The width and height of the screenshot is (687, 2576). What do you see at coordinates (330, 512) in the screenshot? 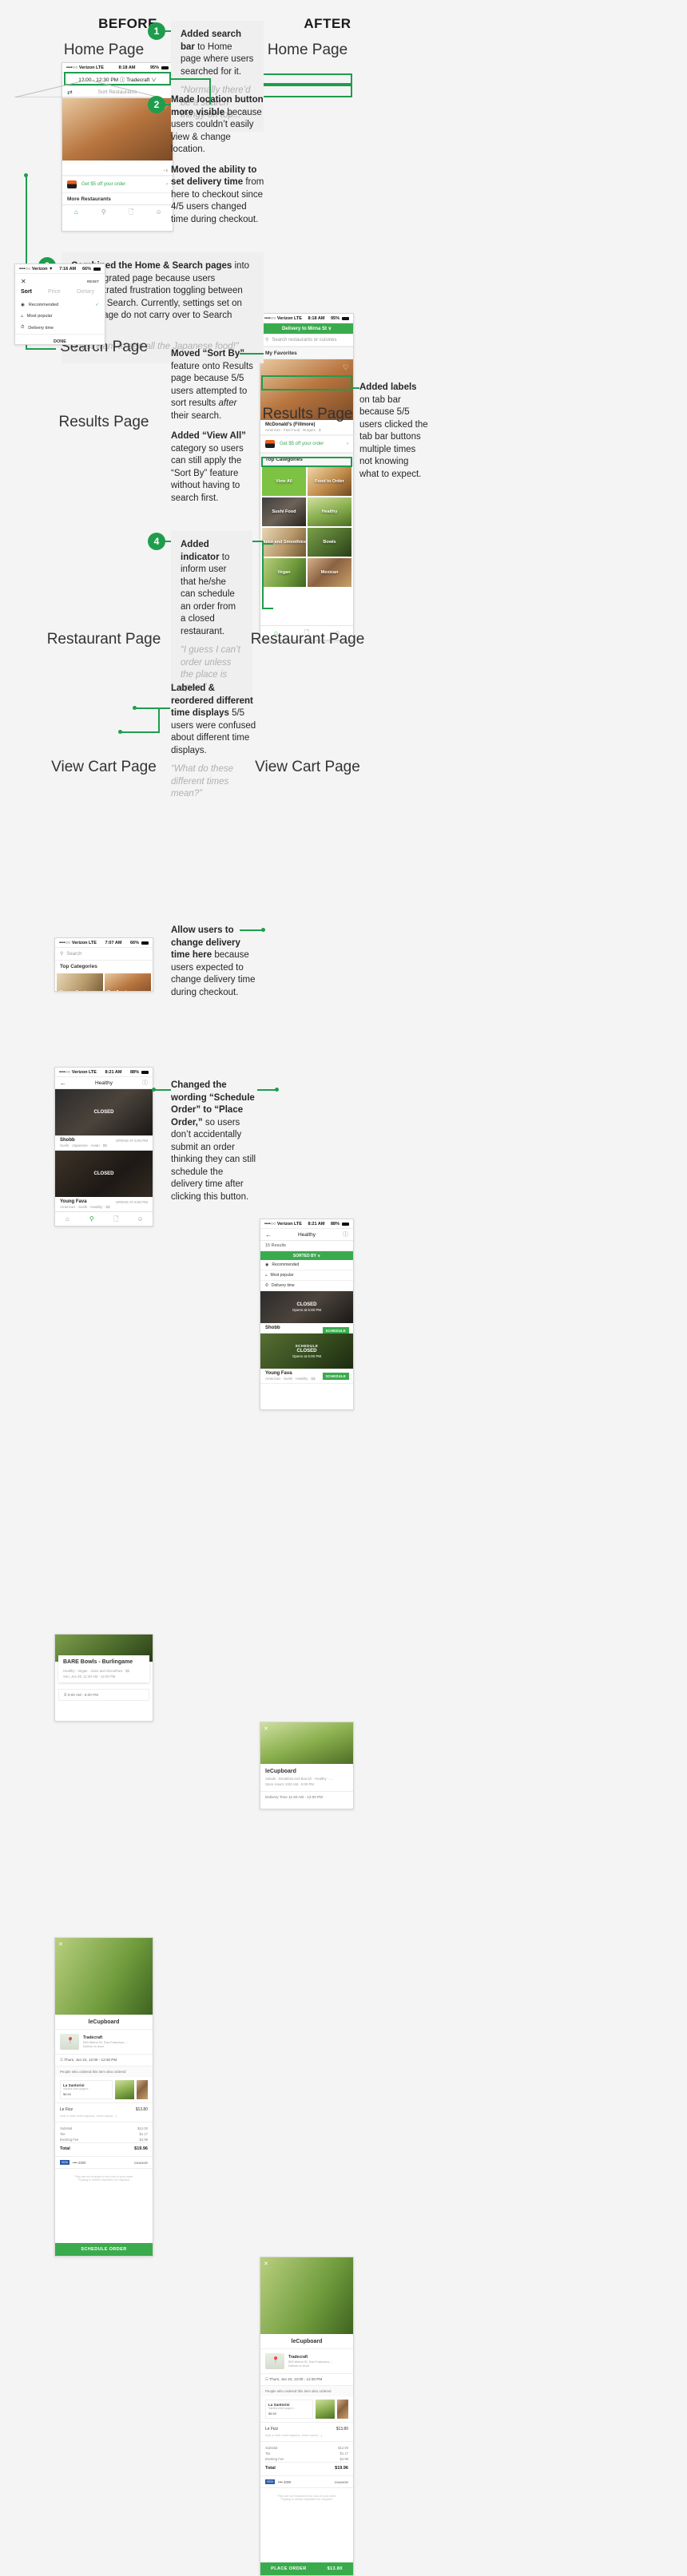
I see `category-tile: Healthy` at bounding box center [330, 512].